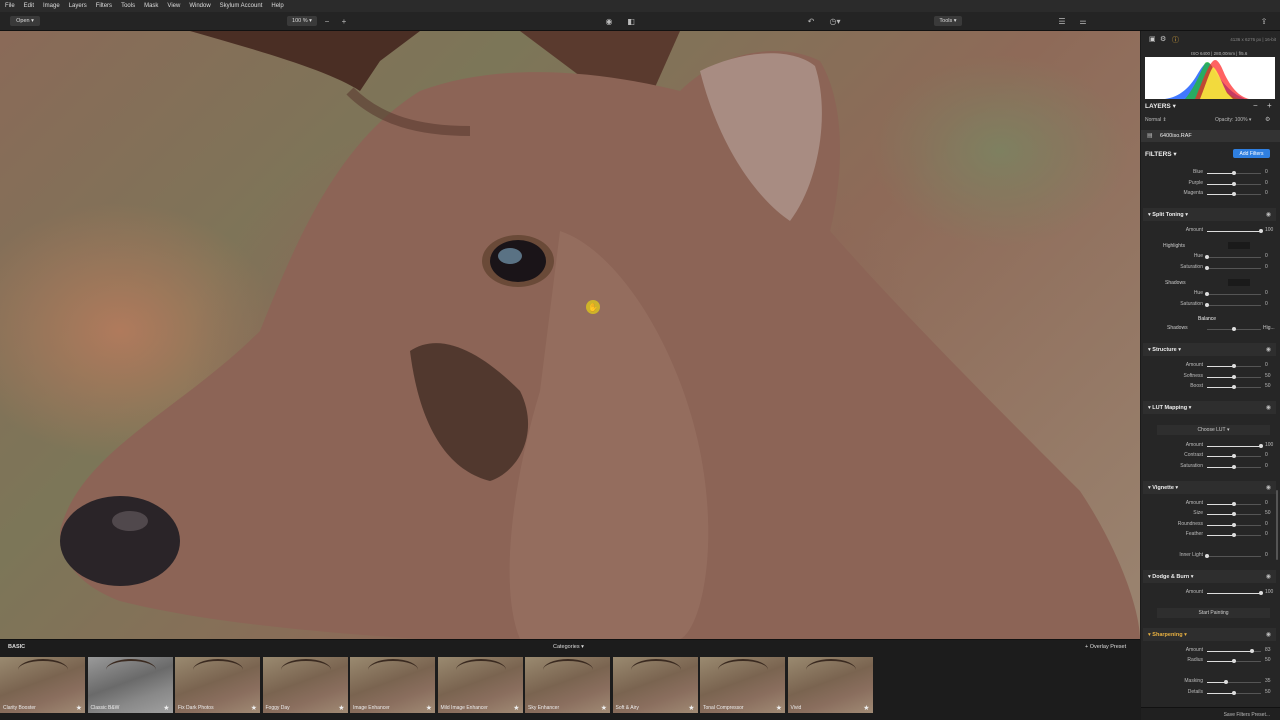 The image size is (1280, 720). Describe the element at coordinates (1175, 40) in the screenshot. I see `info-icon: ⓘ` at that location.